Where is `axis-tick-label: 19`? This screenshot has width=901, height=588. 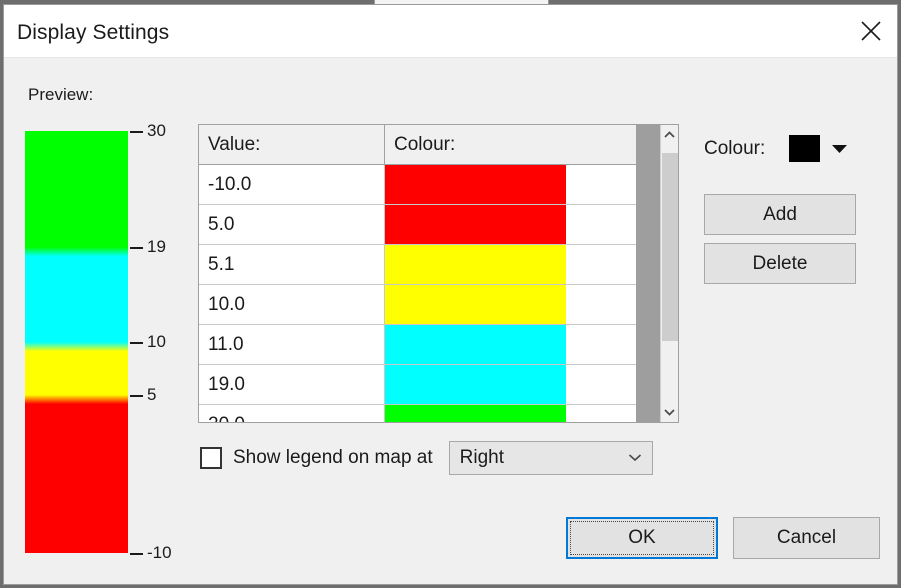 axis-tick-label: 19 is located at coordinates (156, 247).